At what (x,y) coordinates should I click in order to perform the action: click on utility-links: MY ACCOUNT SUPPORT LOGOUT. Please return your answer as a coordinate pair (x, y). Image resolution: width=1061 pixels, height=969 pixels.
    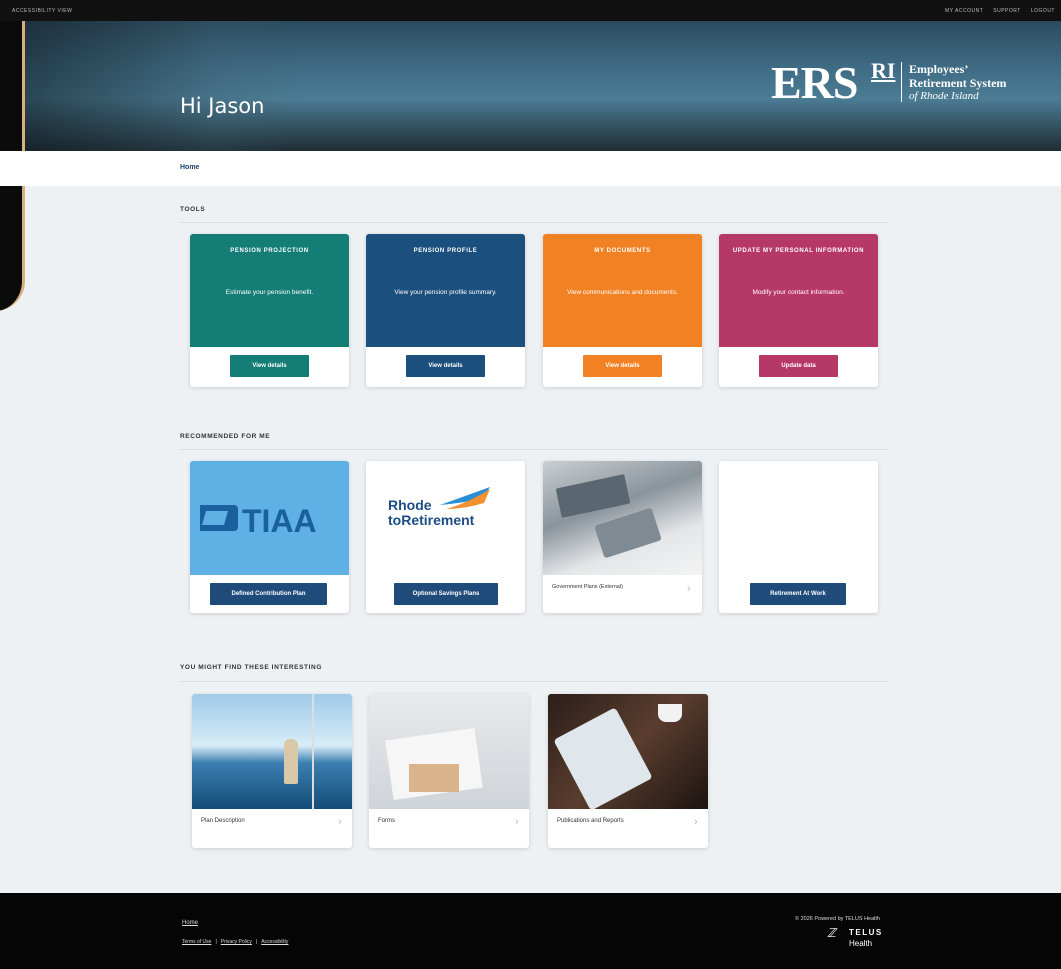
    Looking at the image, I should click on (1000, 11).